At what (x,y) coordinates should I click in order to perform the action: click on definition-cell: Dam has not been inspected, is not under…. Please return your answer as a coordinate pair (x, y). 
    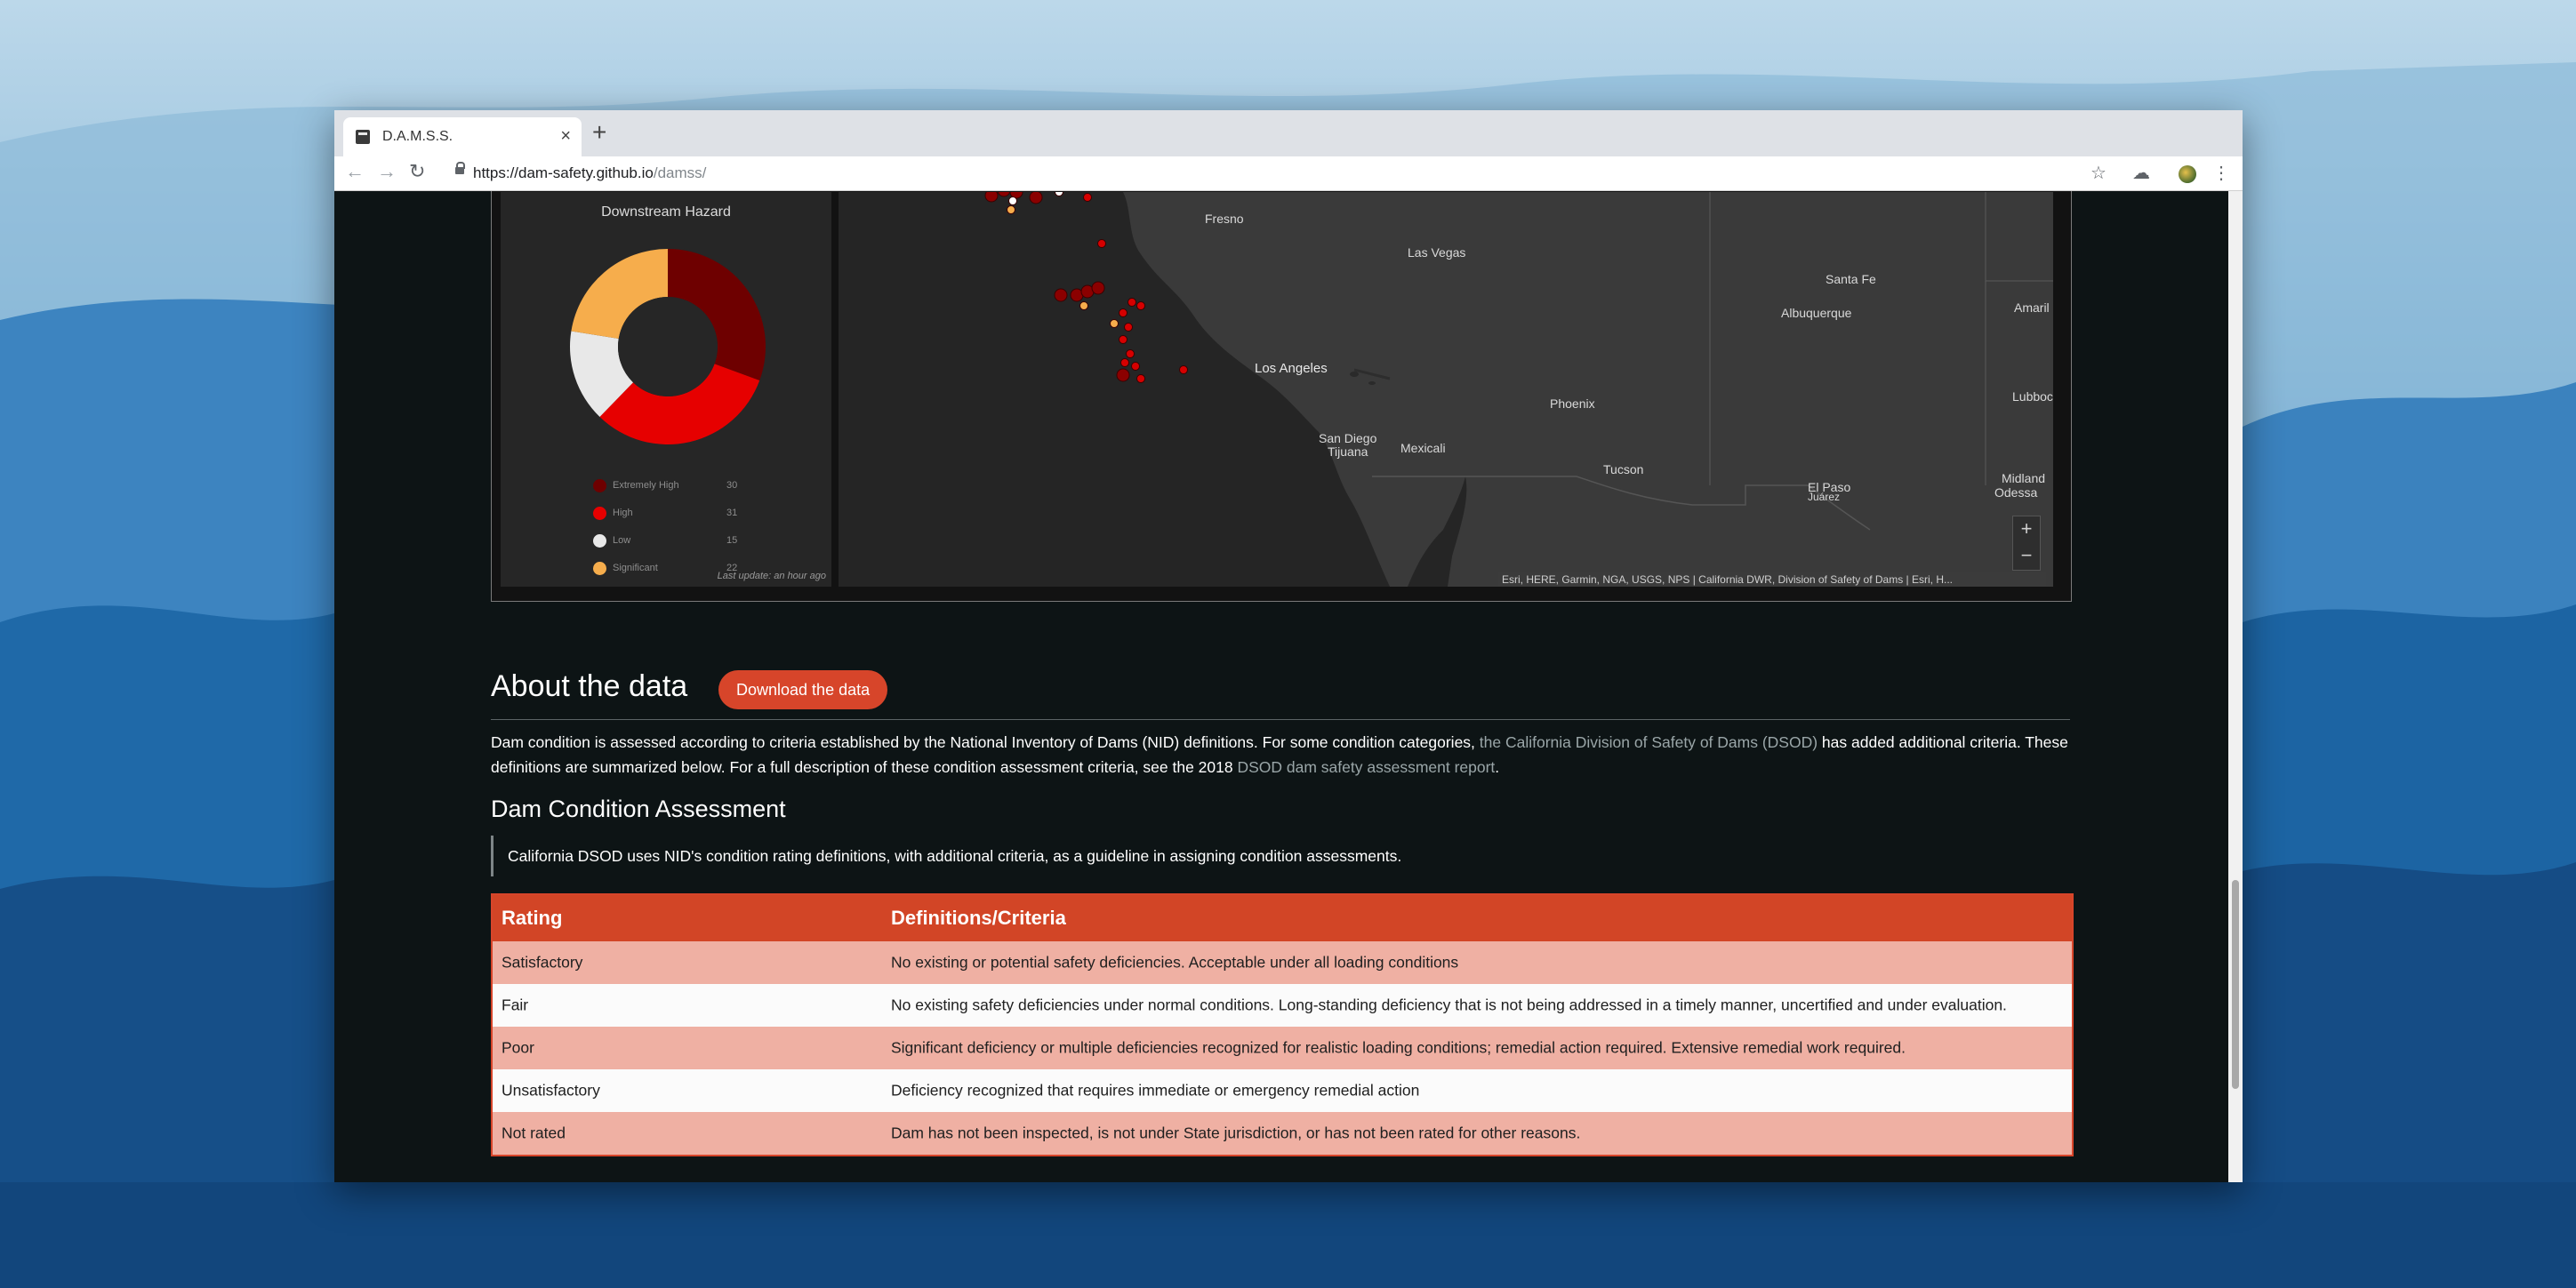
    Looking at the image, I should click on (1236, 1133).